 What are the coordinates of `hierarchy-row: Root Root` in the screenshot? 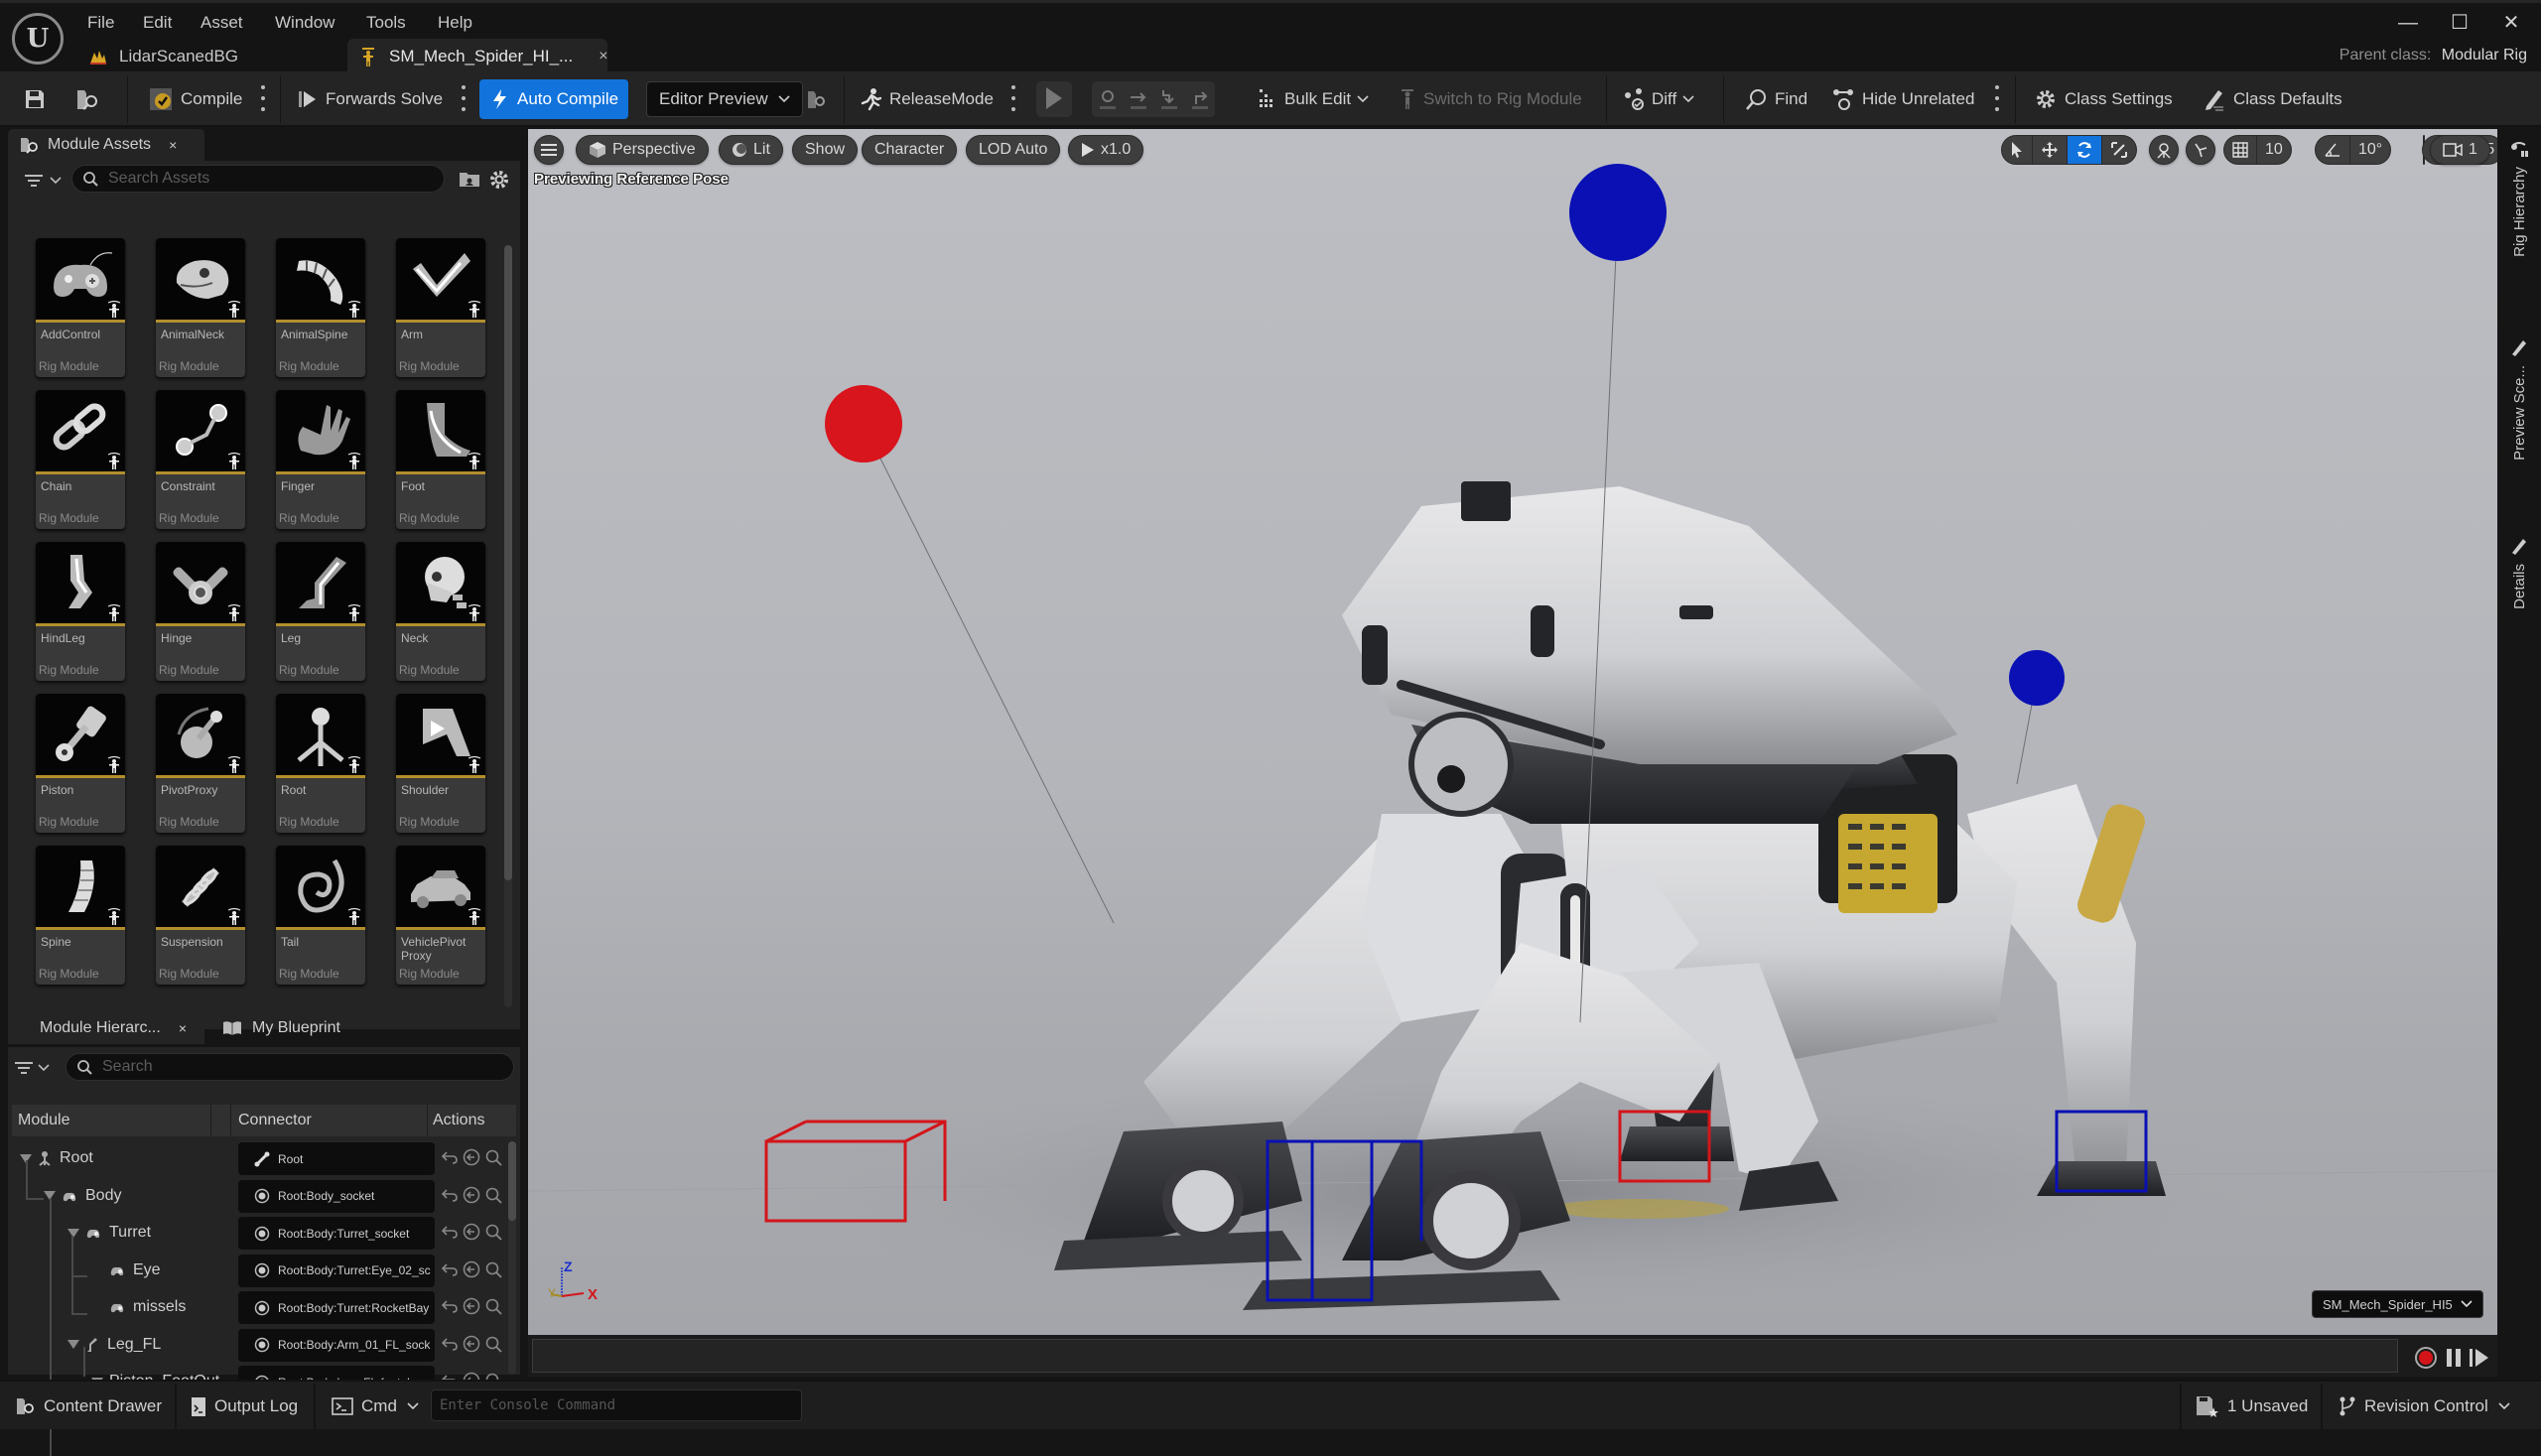 It's located at (260, 1158).